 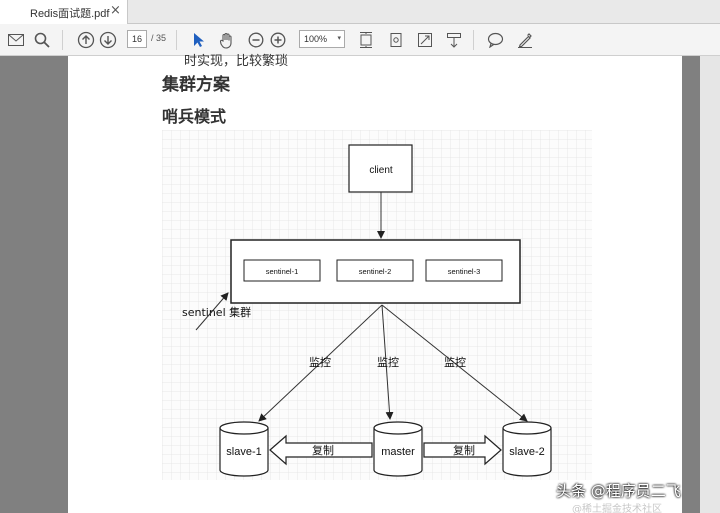 I want to click on monitor-label-left: 监控, so click(x=320, y=362).